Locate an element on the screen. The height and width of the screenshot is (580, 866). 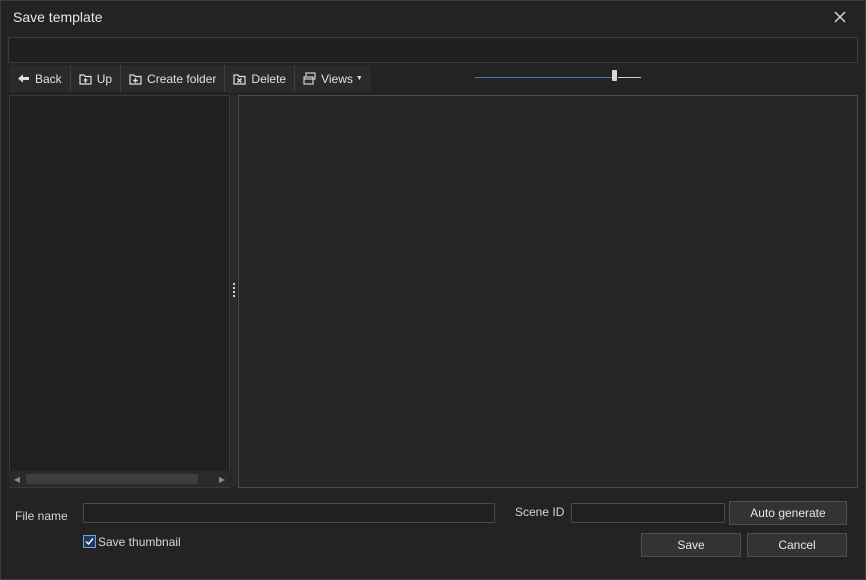
folder-up-icon is located at coordinates (85, 79).